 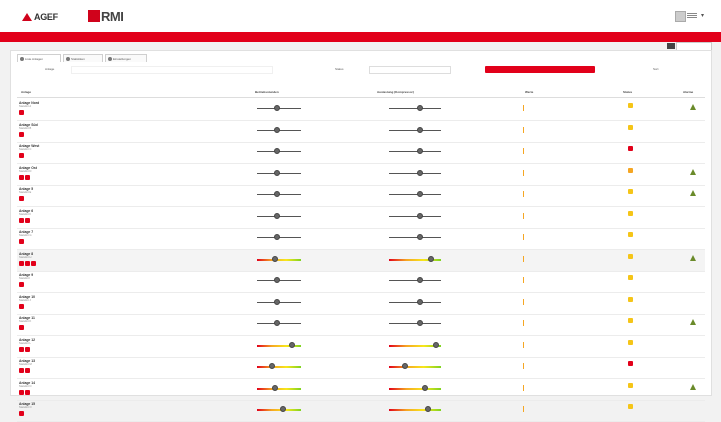 What do you see at coordinates (361, 260) in the screenshot?
I see `table-row: Anlage 8 Standort H` at bounding box center [361, 260].